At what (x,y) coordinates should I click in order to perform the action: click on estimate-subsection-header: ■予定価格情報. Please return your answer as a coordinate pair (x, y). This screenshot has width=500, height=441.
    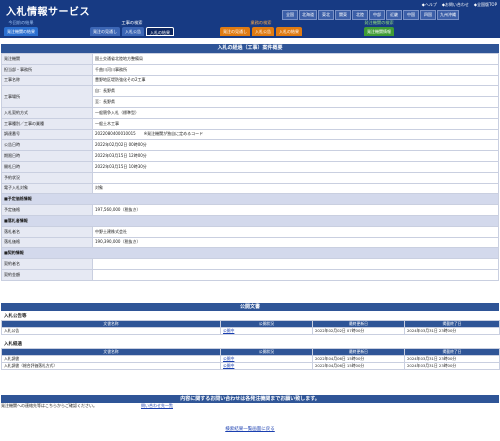
    Looking at the image, I should click on (250, 199).